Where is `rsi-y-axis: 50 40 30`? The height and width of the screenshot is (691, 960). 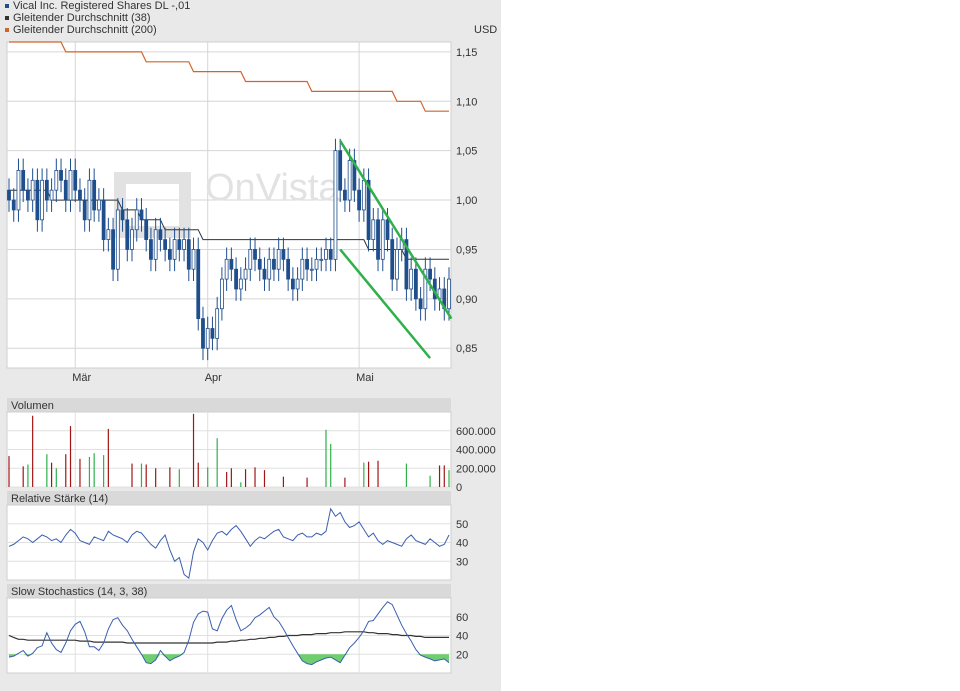 rsi-y-axis: 50 40 30 is located at coordinates (462, 544).